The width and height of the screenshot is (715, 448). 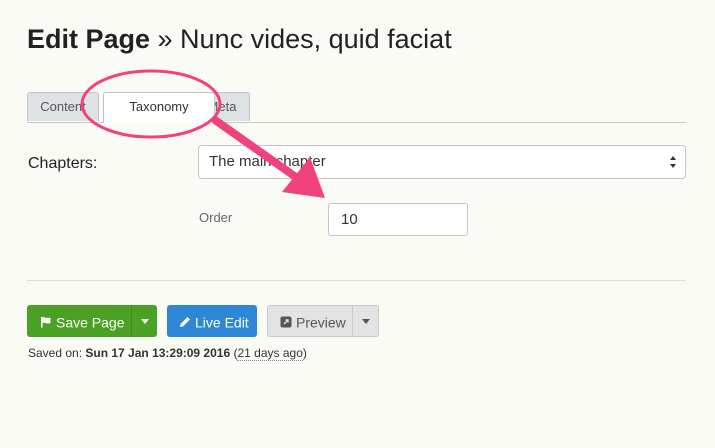 I want to click on preview-options-button, so click(x=365, y=321).